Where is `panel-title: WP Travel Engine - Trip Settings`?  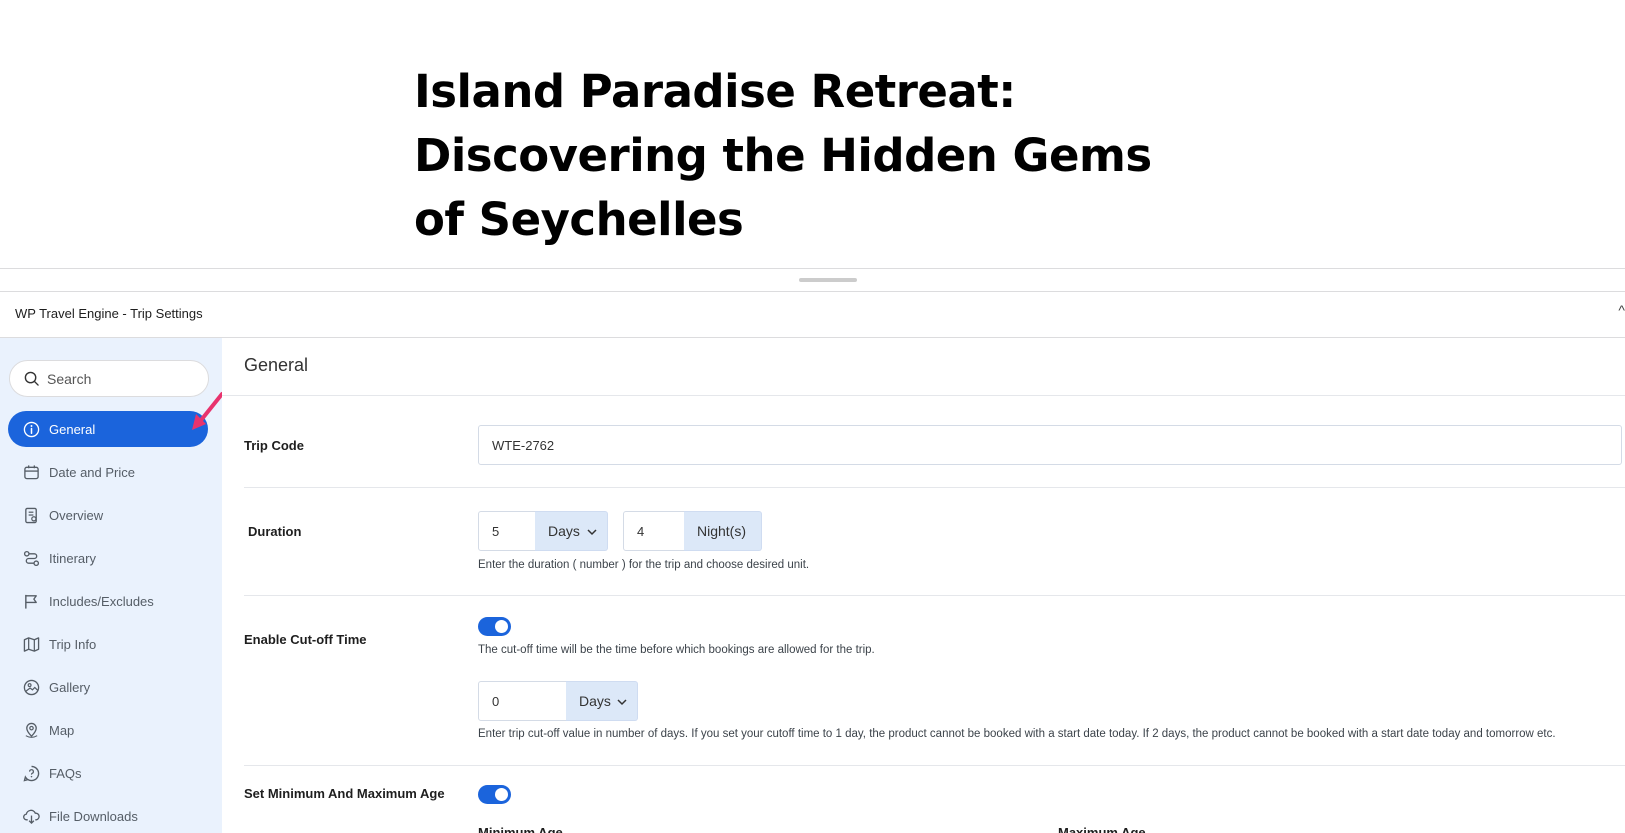
panel-title: WP Travel Engine - Trip Settings is located at coordinates (109, 313).